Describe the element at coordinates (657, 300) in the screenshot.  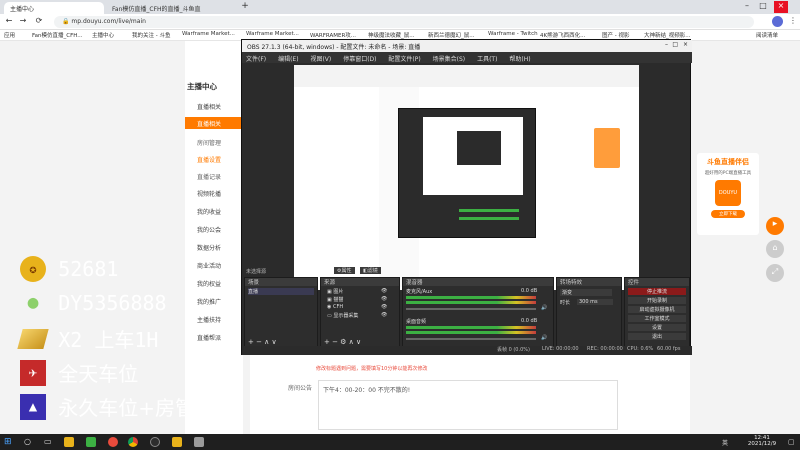
I see `start-recording-button: 开始录制` at that location.